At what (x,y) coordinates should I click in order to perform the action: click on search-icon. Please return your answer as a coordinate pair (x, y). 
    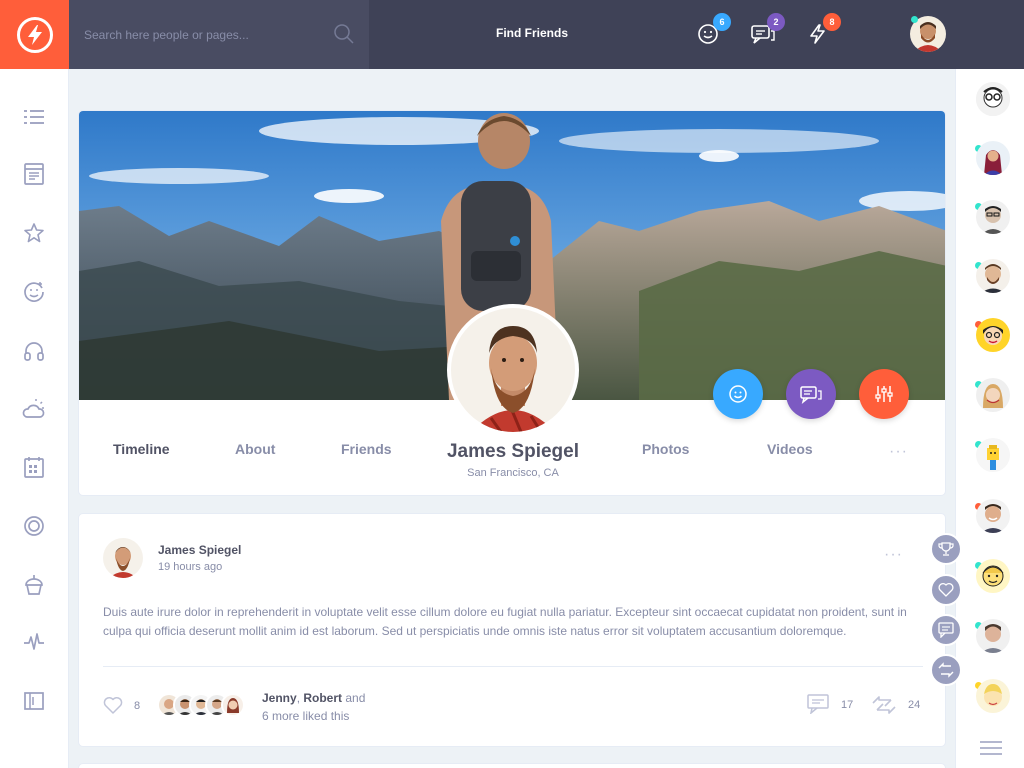
    Looking at the image, I should click on (344, 34).